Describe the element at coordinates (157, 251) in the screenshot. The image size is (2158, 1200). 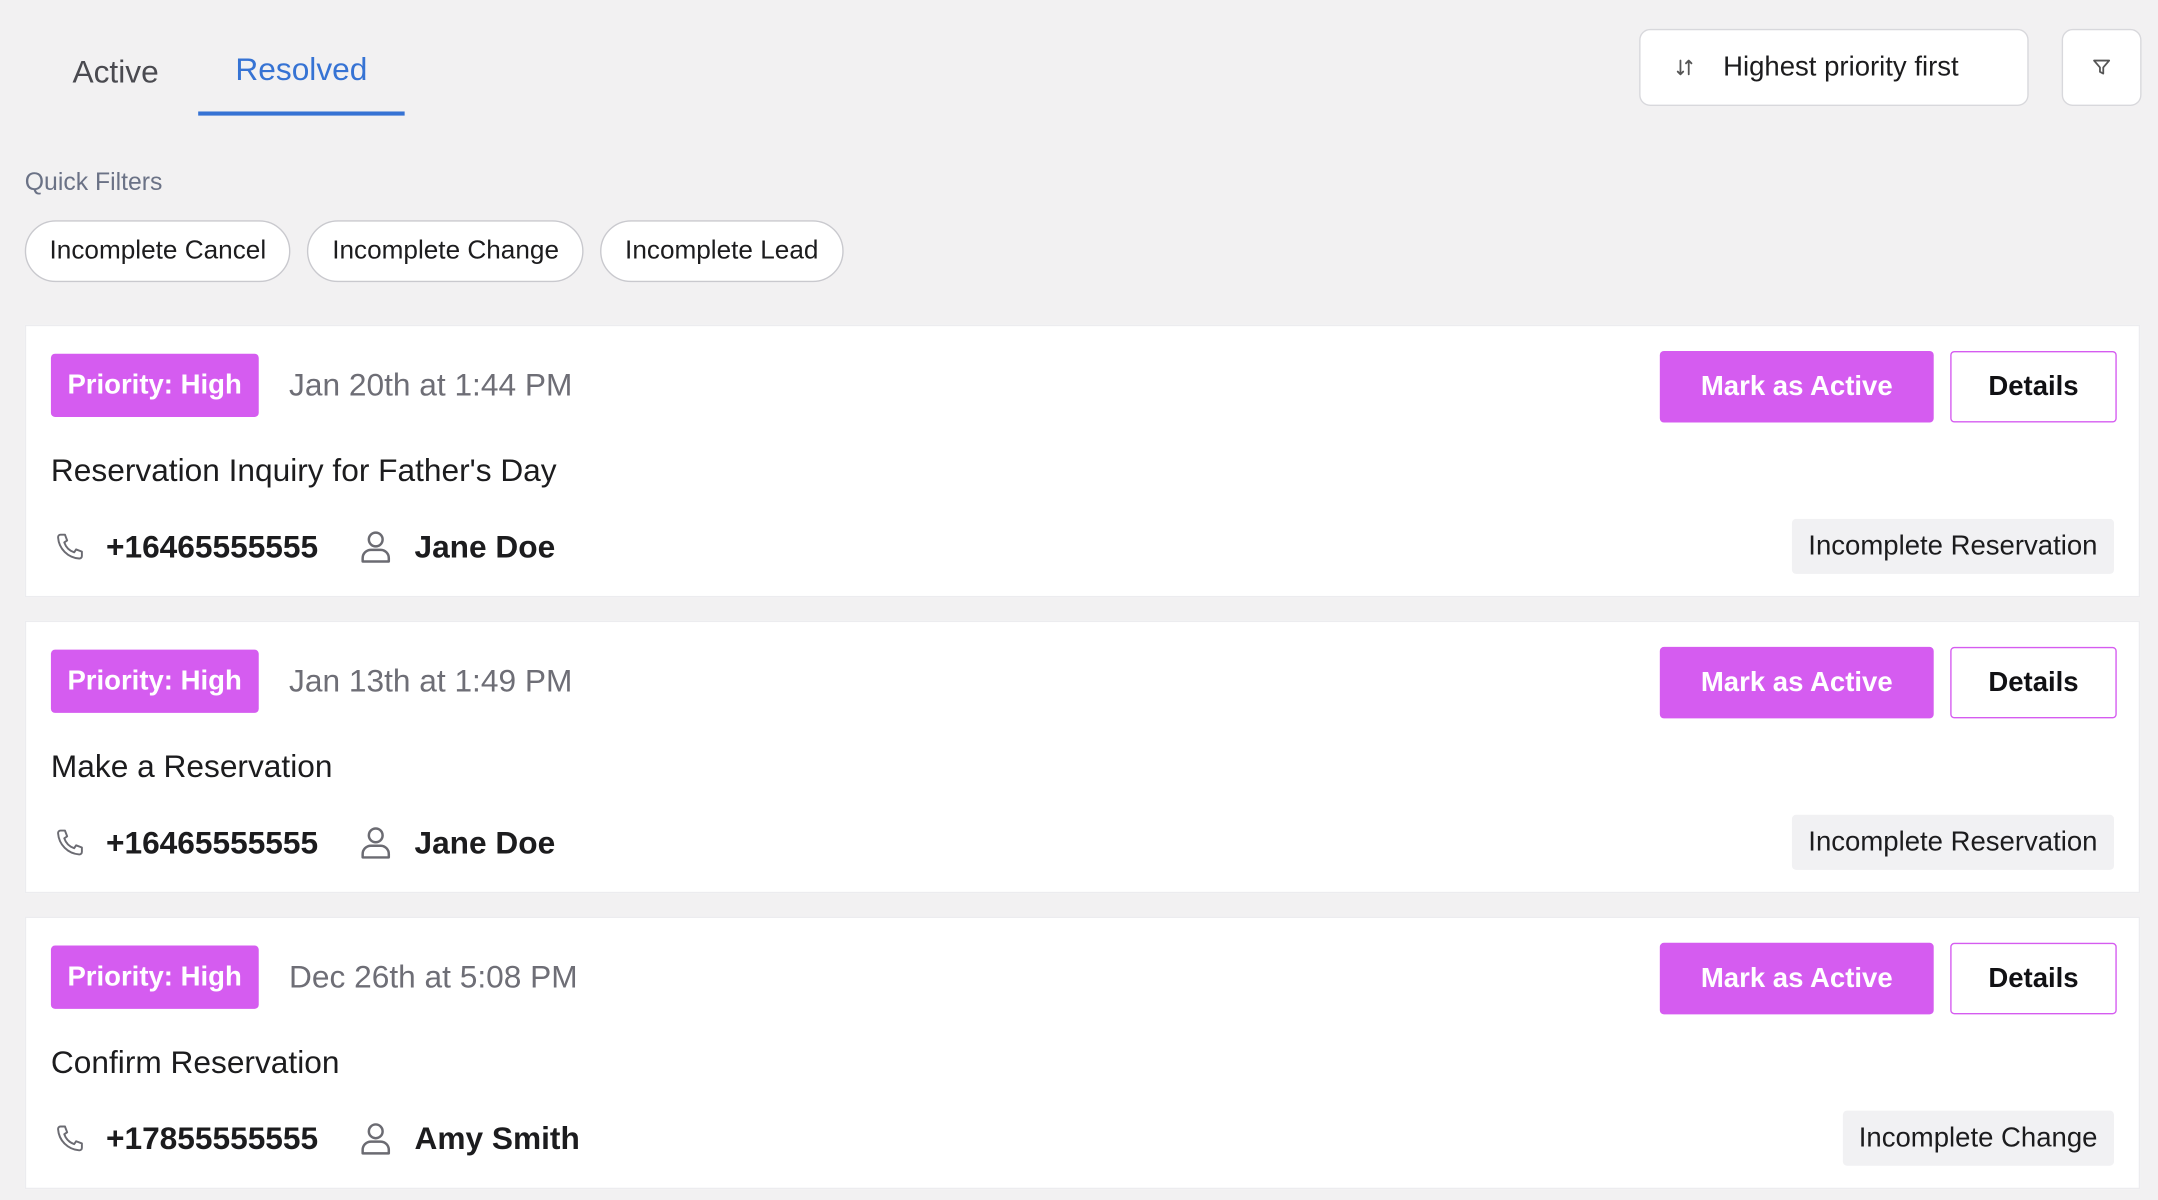
I see `chip-incomplete-cancel: Incomplete Cancel` at that location.